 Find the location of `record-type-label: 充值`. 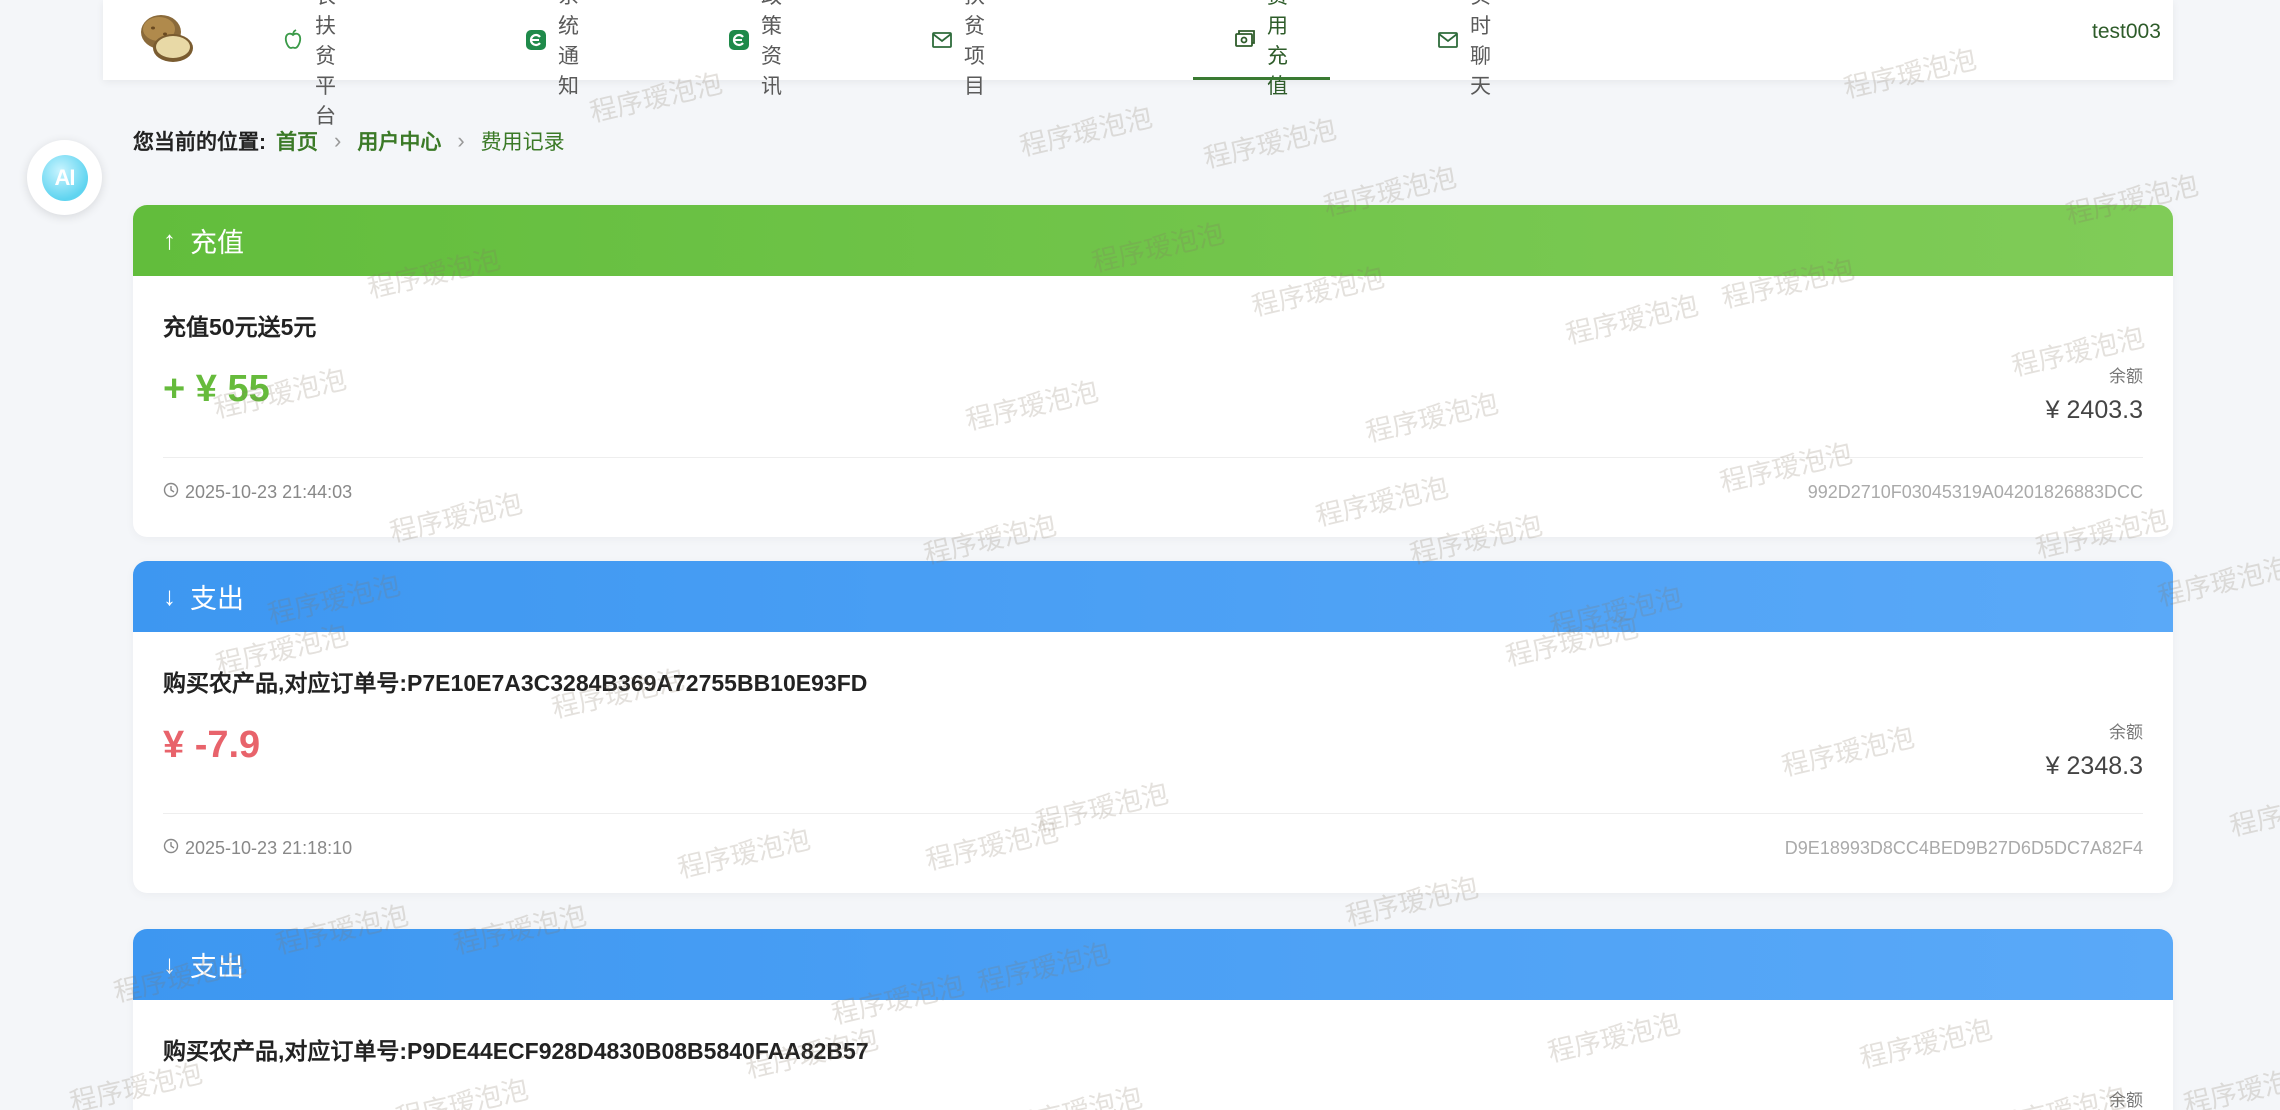

record-type-label: 充值 is located at coordinates (217, 243).